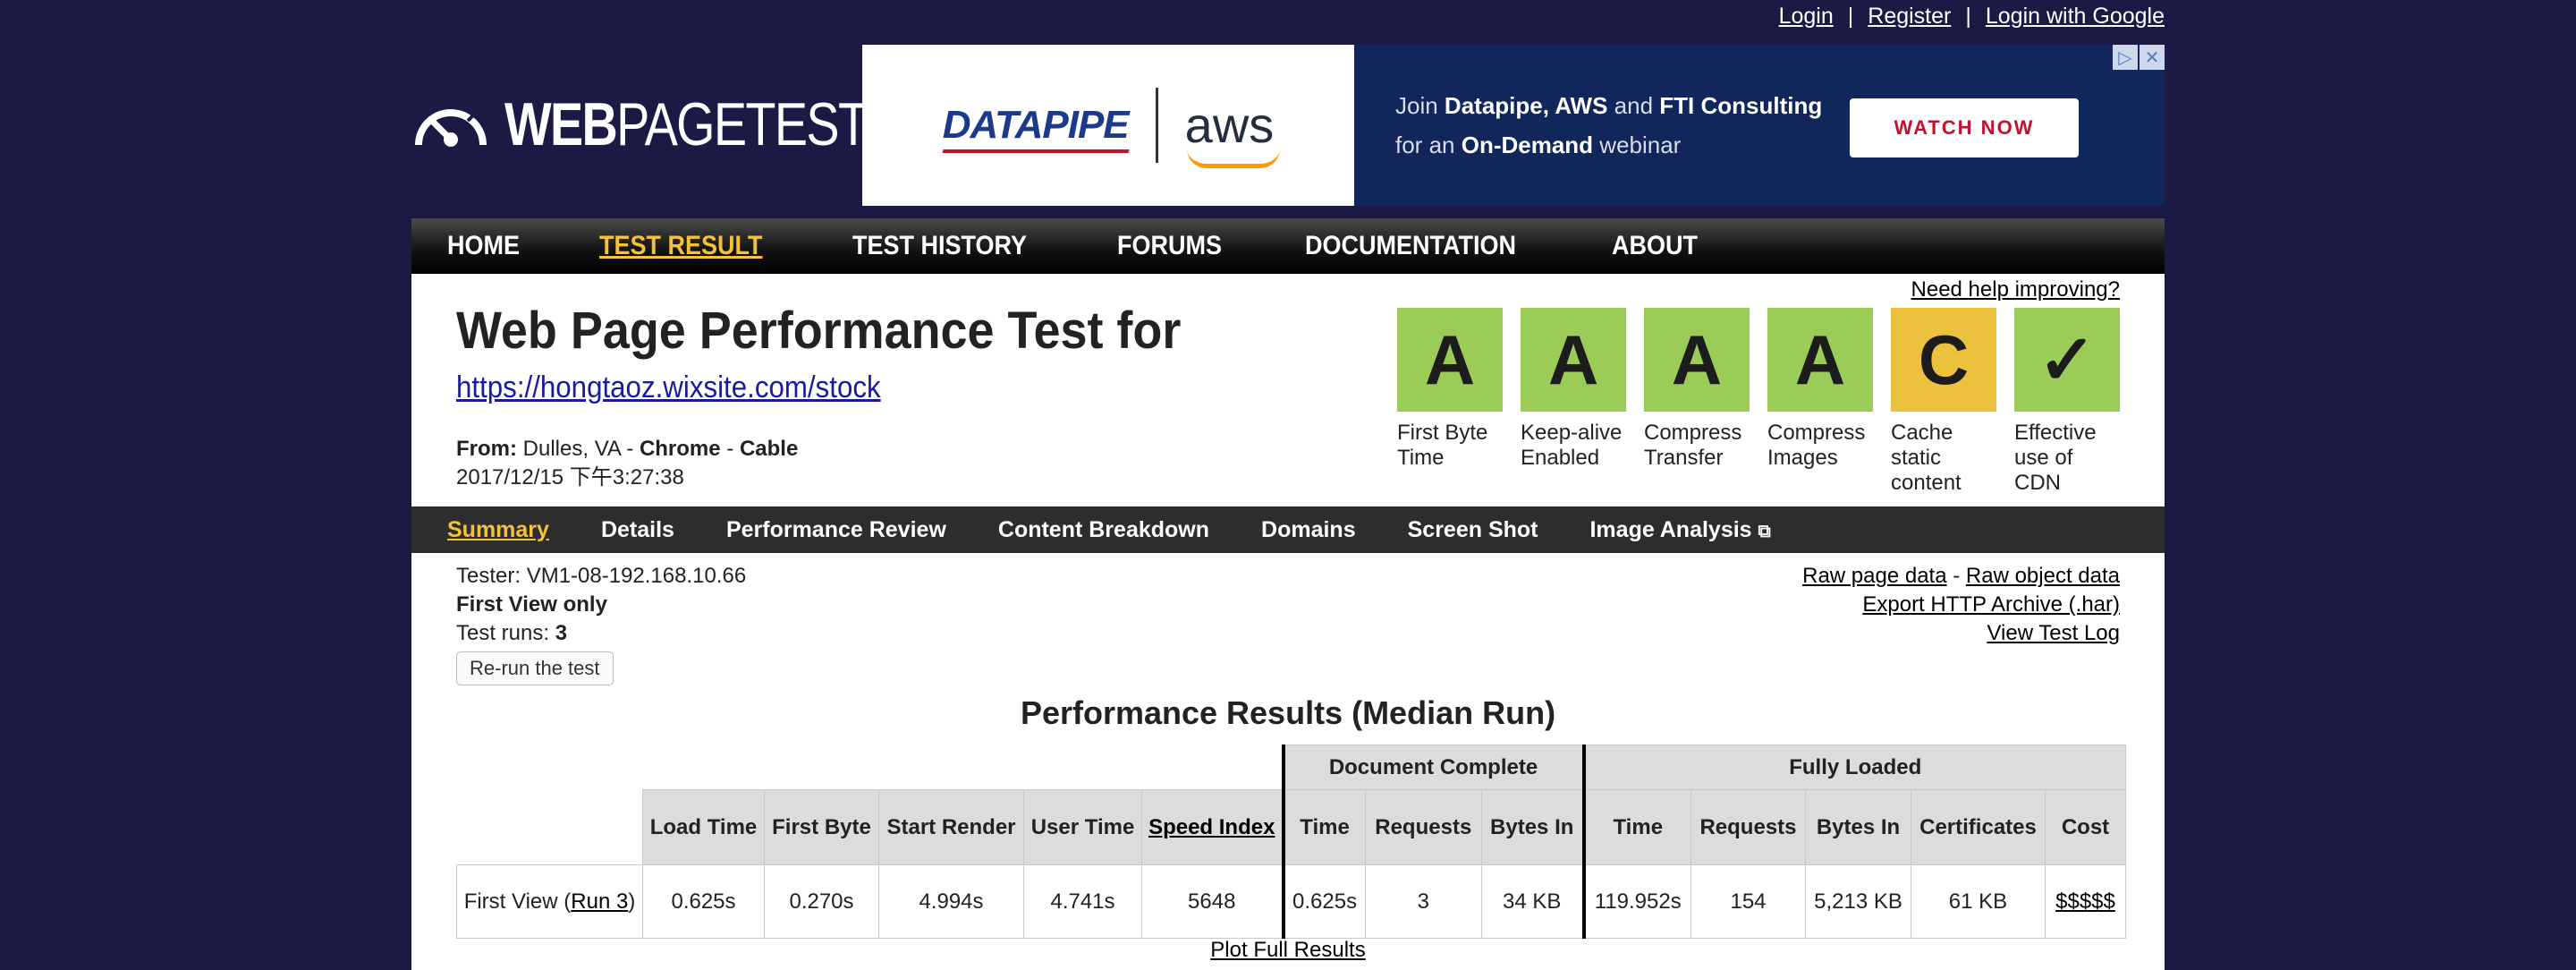  Describe the element at coordinates (1036, 125) in the screenshot. I see `datapipe-logo: DATAPIPE` at that location.